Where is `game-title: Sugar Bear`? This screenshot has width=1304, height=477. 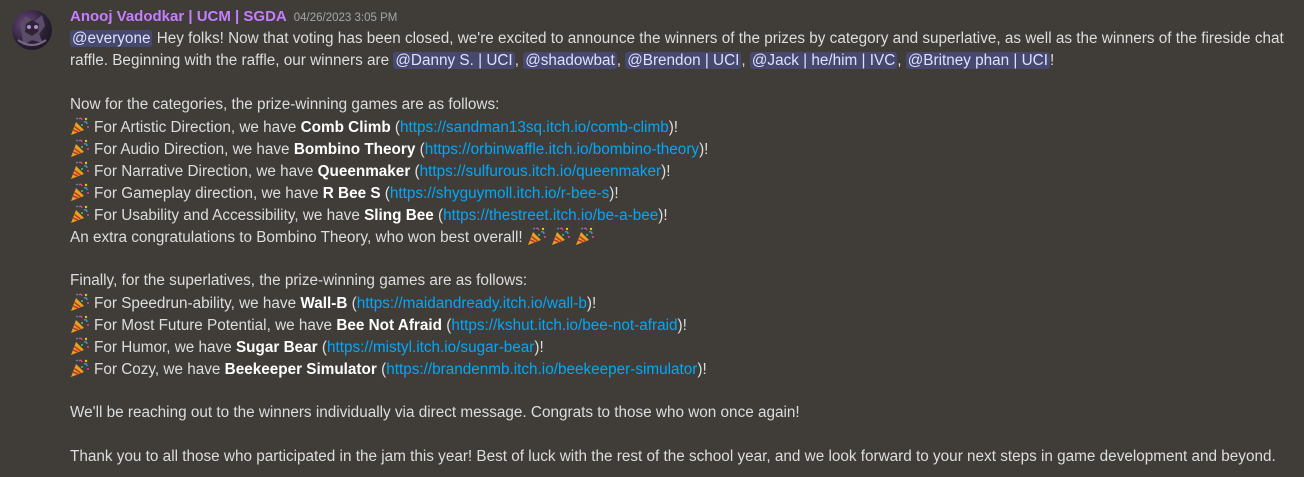 game-title: Sugar Bear is located at coordinates (276, 347).